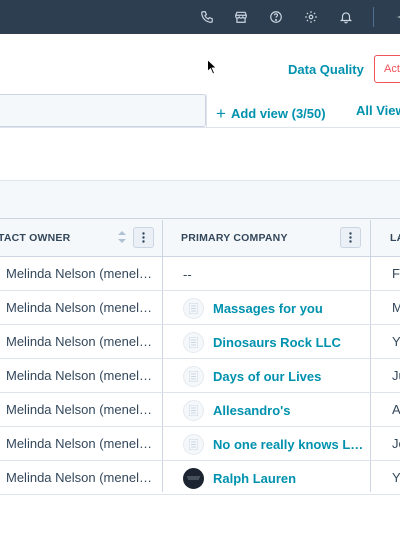  Describe the element at coordinates (241, 17) in the screenshot. I see `marketplace-icon` at that location.